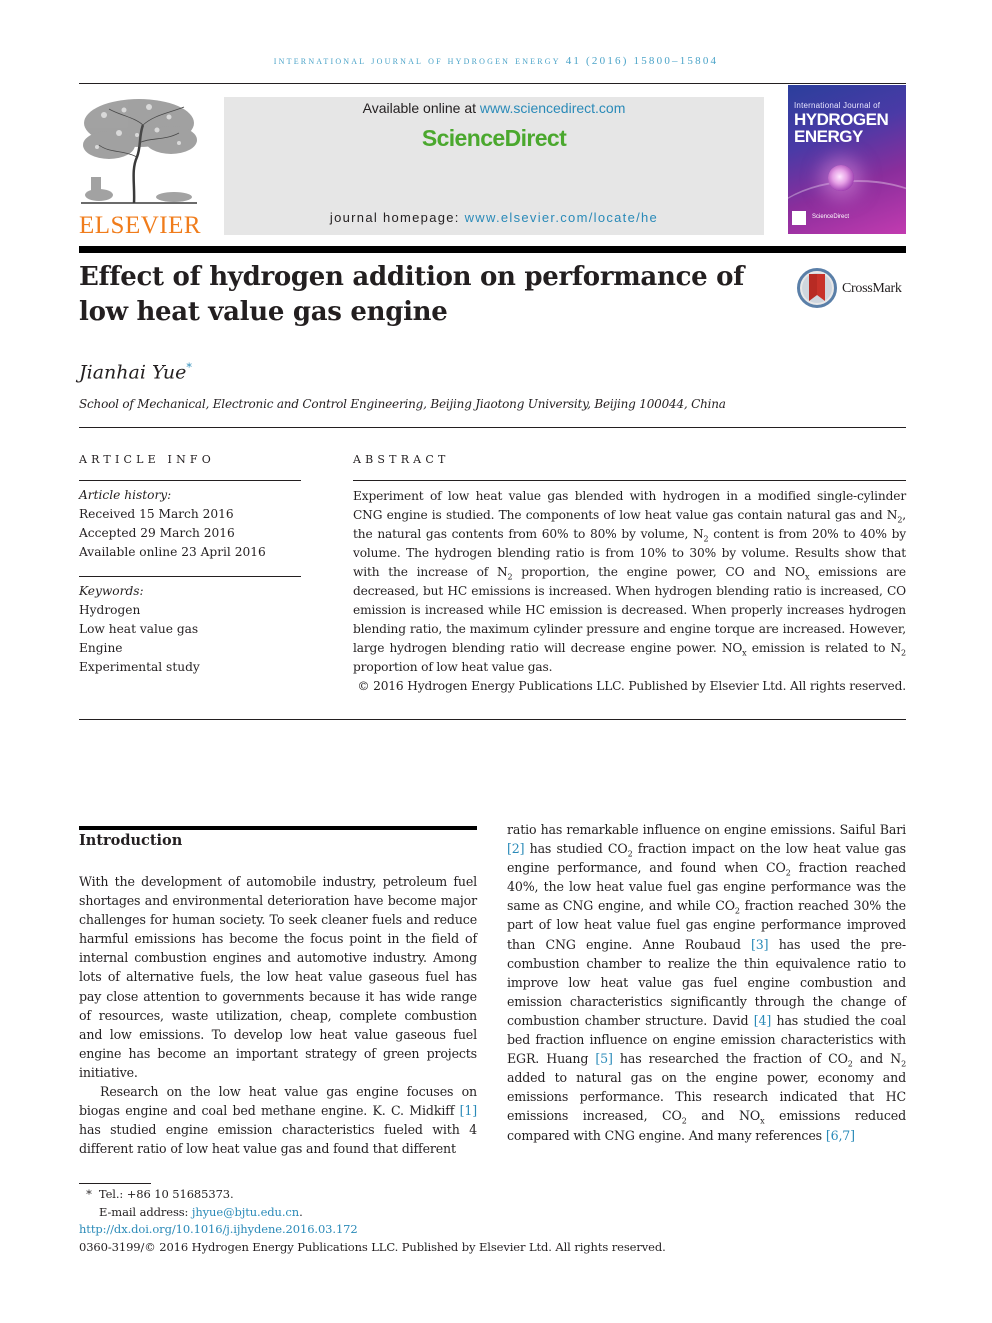 The image size is (992, 1323). I want to click on author-line: Jianhai Yue*, so click(135, 372).